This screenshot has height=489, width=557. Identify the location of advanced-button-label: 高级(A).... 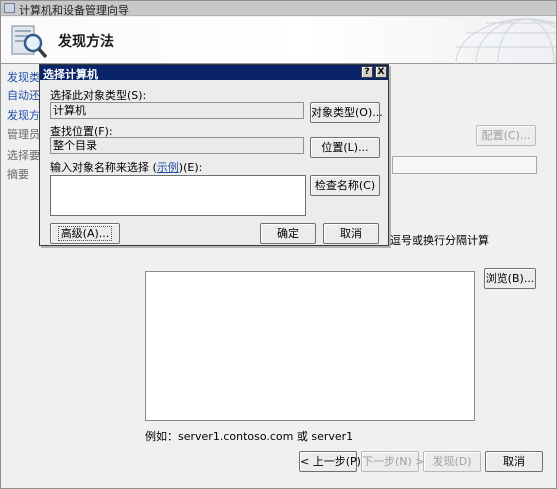
(85, 233).